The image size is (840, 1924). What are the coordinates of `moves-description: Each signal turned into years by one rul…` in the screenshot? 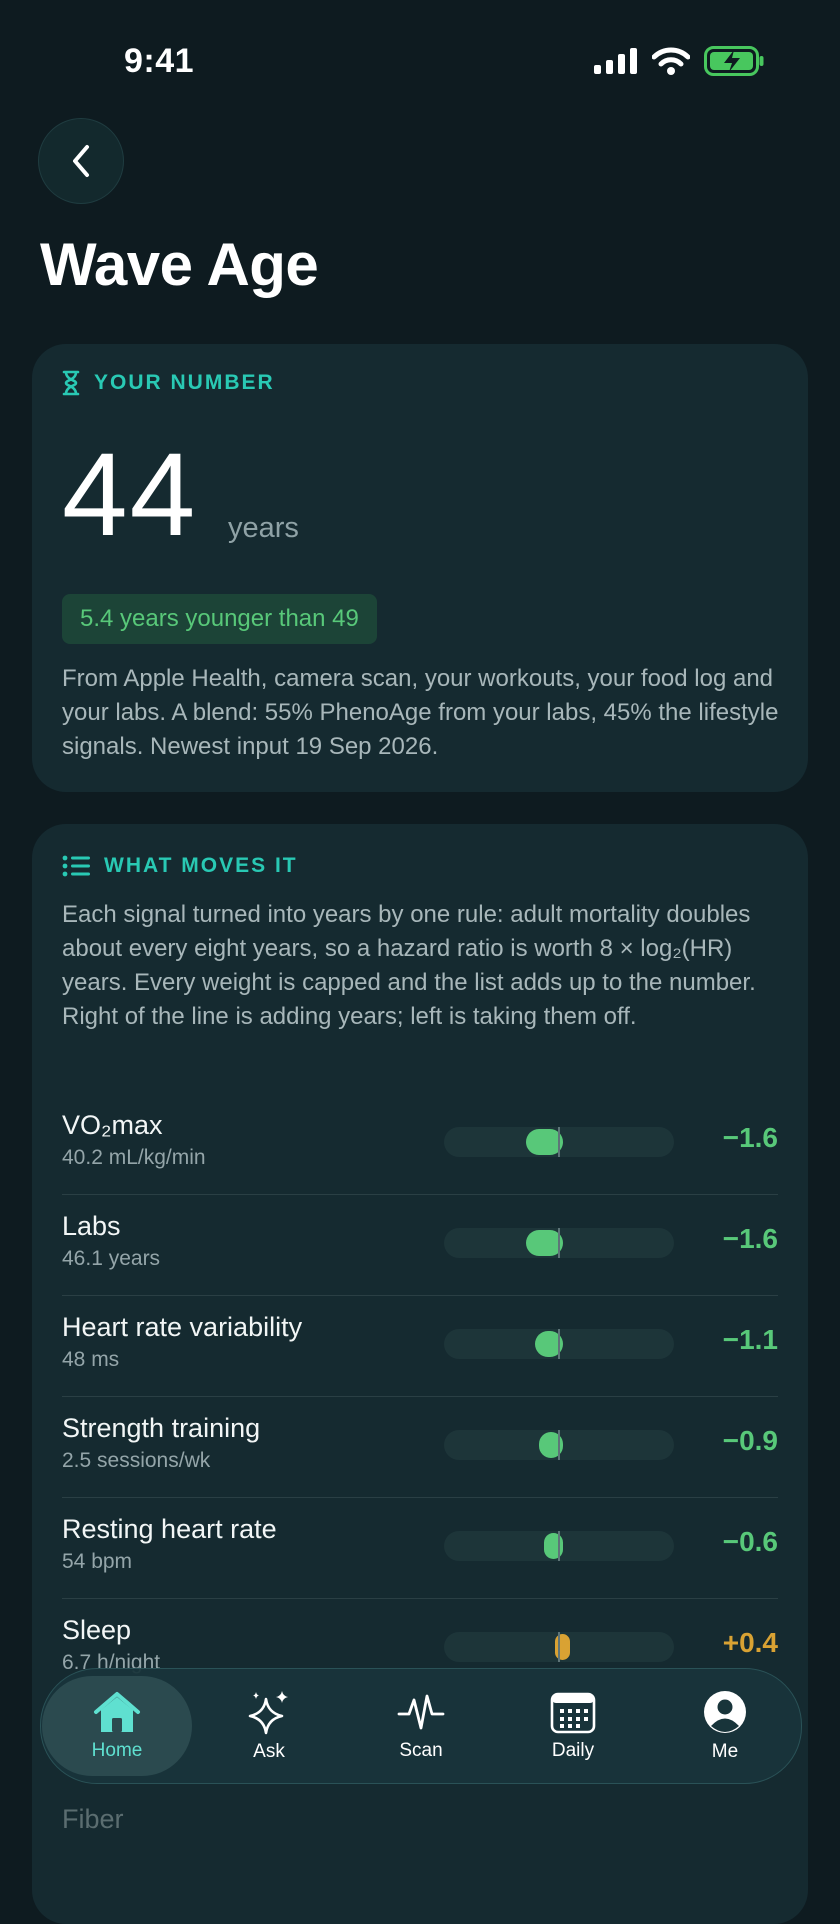 It's located at (409, 965).